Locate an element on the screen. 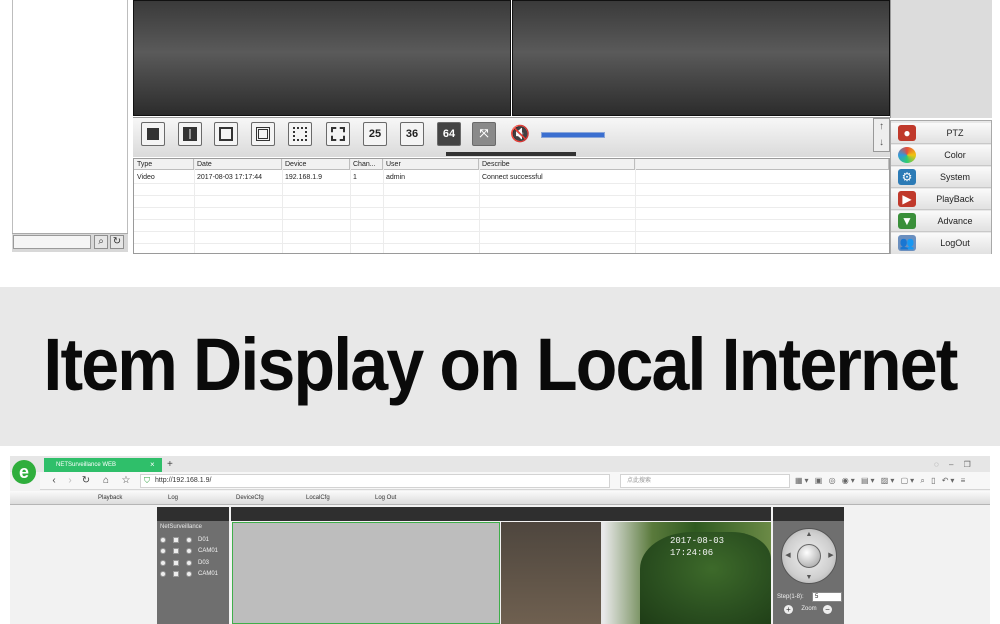  layout-16-button is located at coordinates (300, 134).